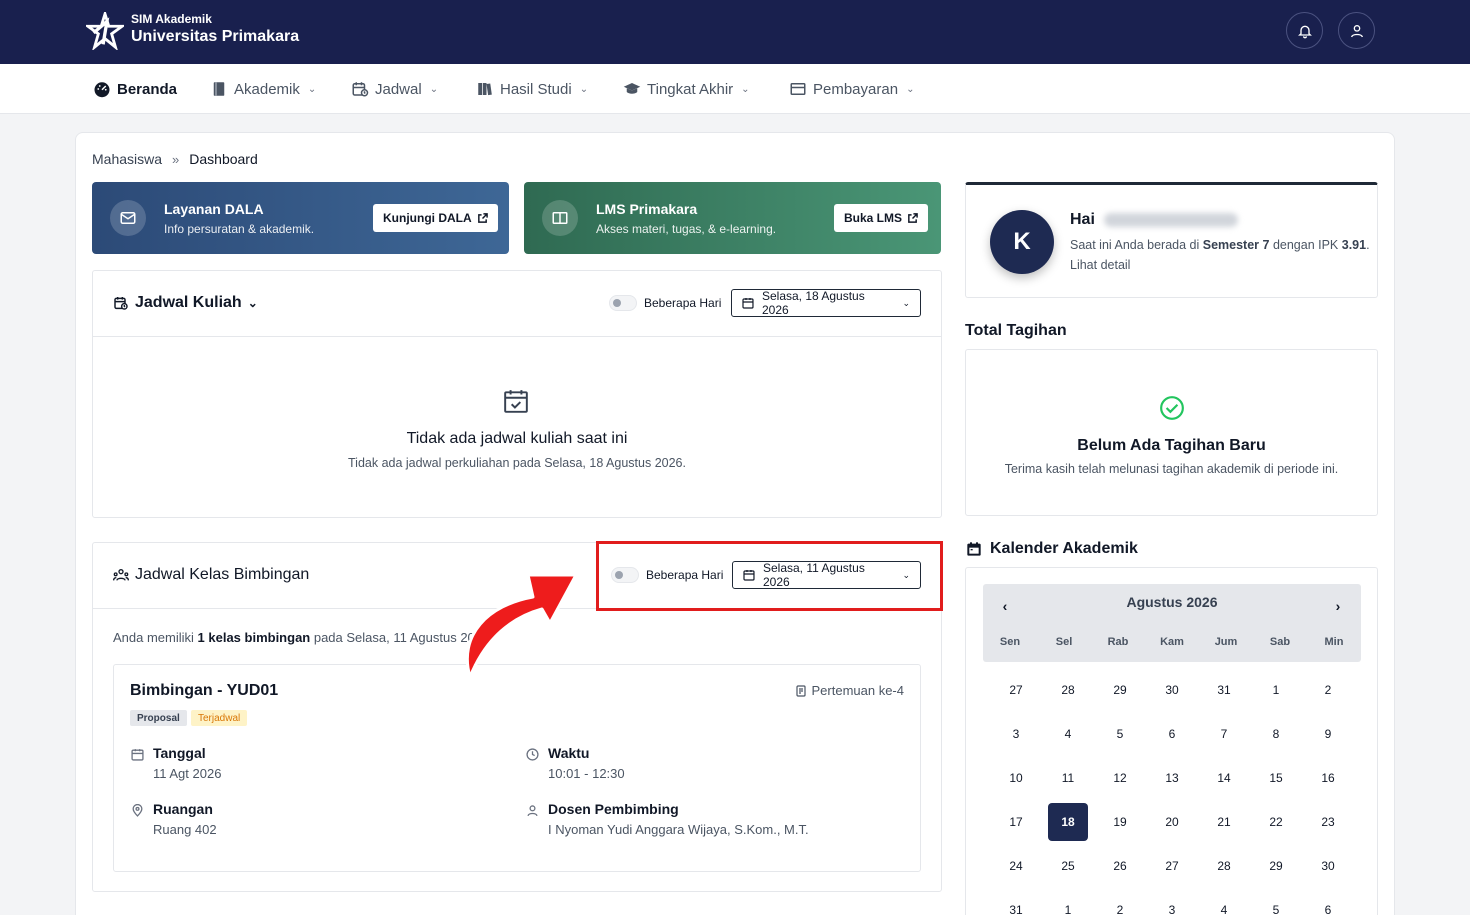  What do you see at coordinates (1356, 30) in the screenshot?
I see `user-menu-button` at bounding box center [1356, 30].